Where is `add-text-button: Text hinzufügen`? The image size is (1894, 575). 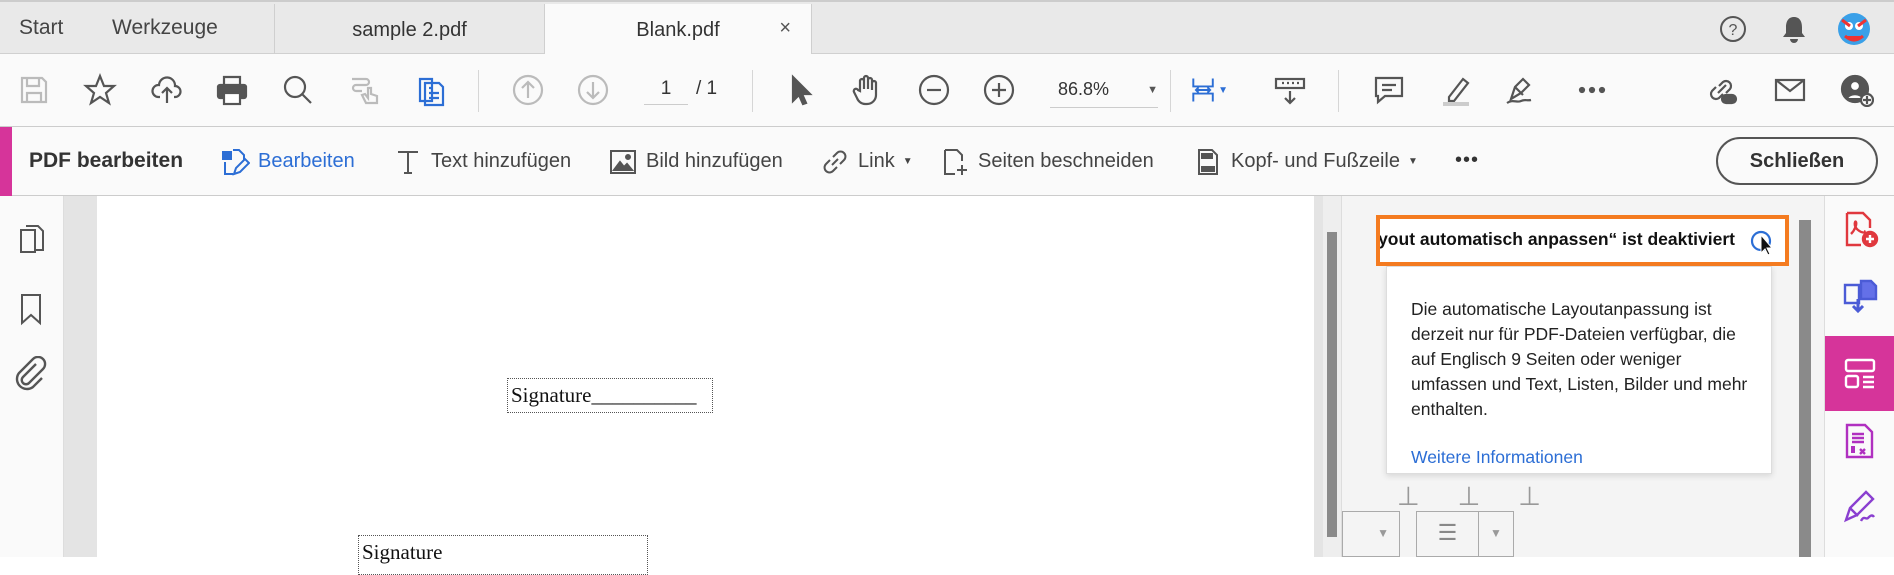 add-text-button: Text hinzufügen is located at coordinates (482, 161).